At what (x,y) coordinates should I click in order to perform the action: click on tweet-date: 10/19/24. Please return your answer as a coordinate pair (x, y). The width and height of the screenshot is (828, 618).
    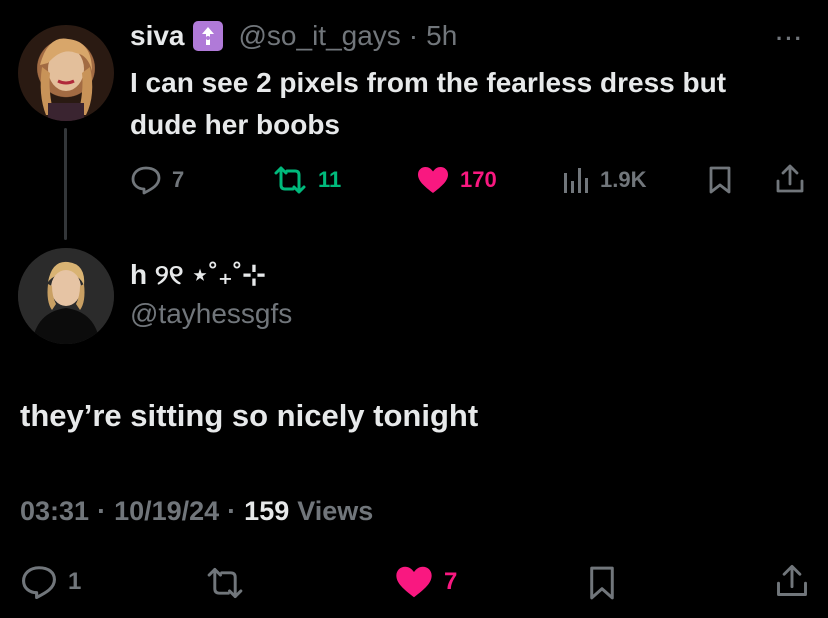
    Looking at the image, I should click on (166, 511).